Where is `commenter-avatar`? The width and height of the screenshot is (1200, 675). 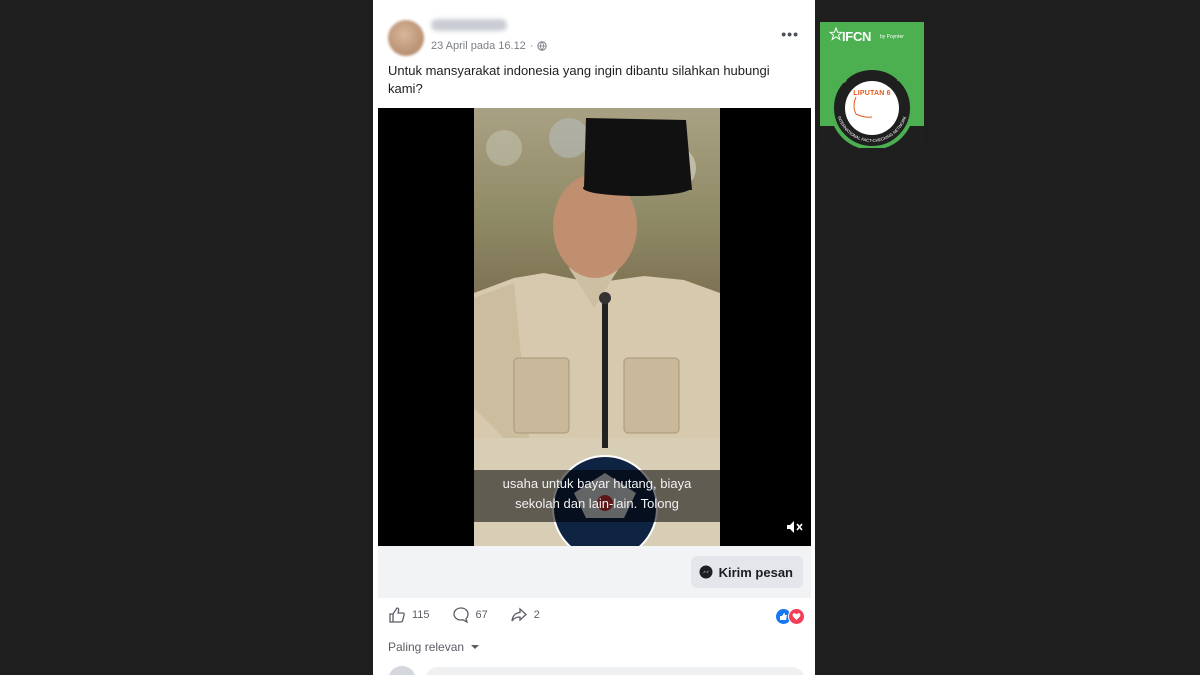
commenter-avatar is located at coordinates (402, 670).